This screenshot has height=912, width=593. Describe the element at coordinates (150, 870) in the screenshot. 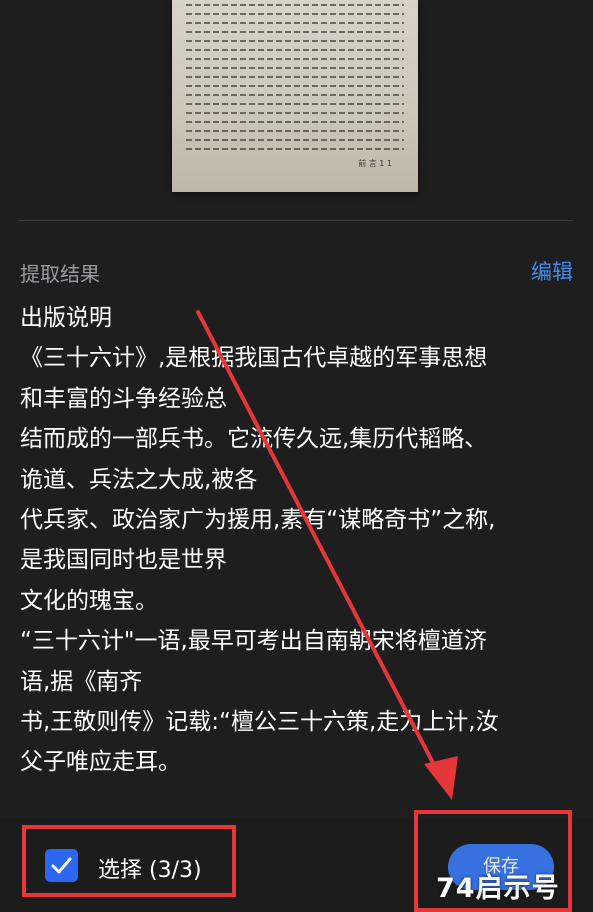

I see `select-count-label: 选择 (3/3)` at that location.